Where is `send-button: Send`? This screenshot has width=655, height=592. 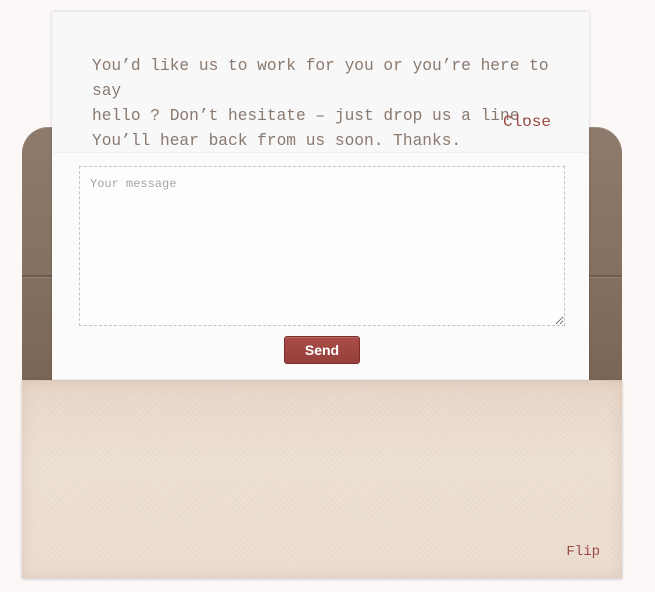 send-button: Send is located at coordinates (322, 350).